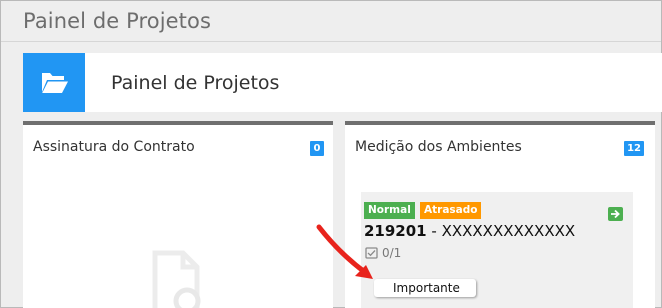 This screenshot has width=662, height=308. What do you see at coordinates (451, 210) in the screenshot?
I see `delay-badge: Atrasado` at bounding box center [451, 210].